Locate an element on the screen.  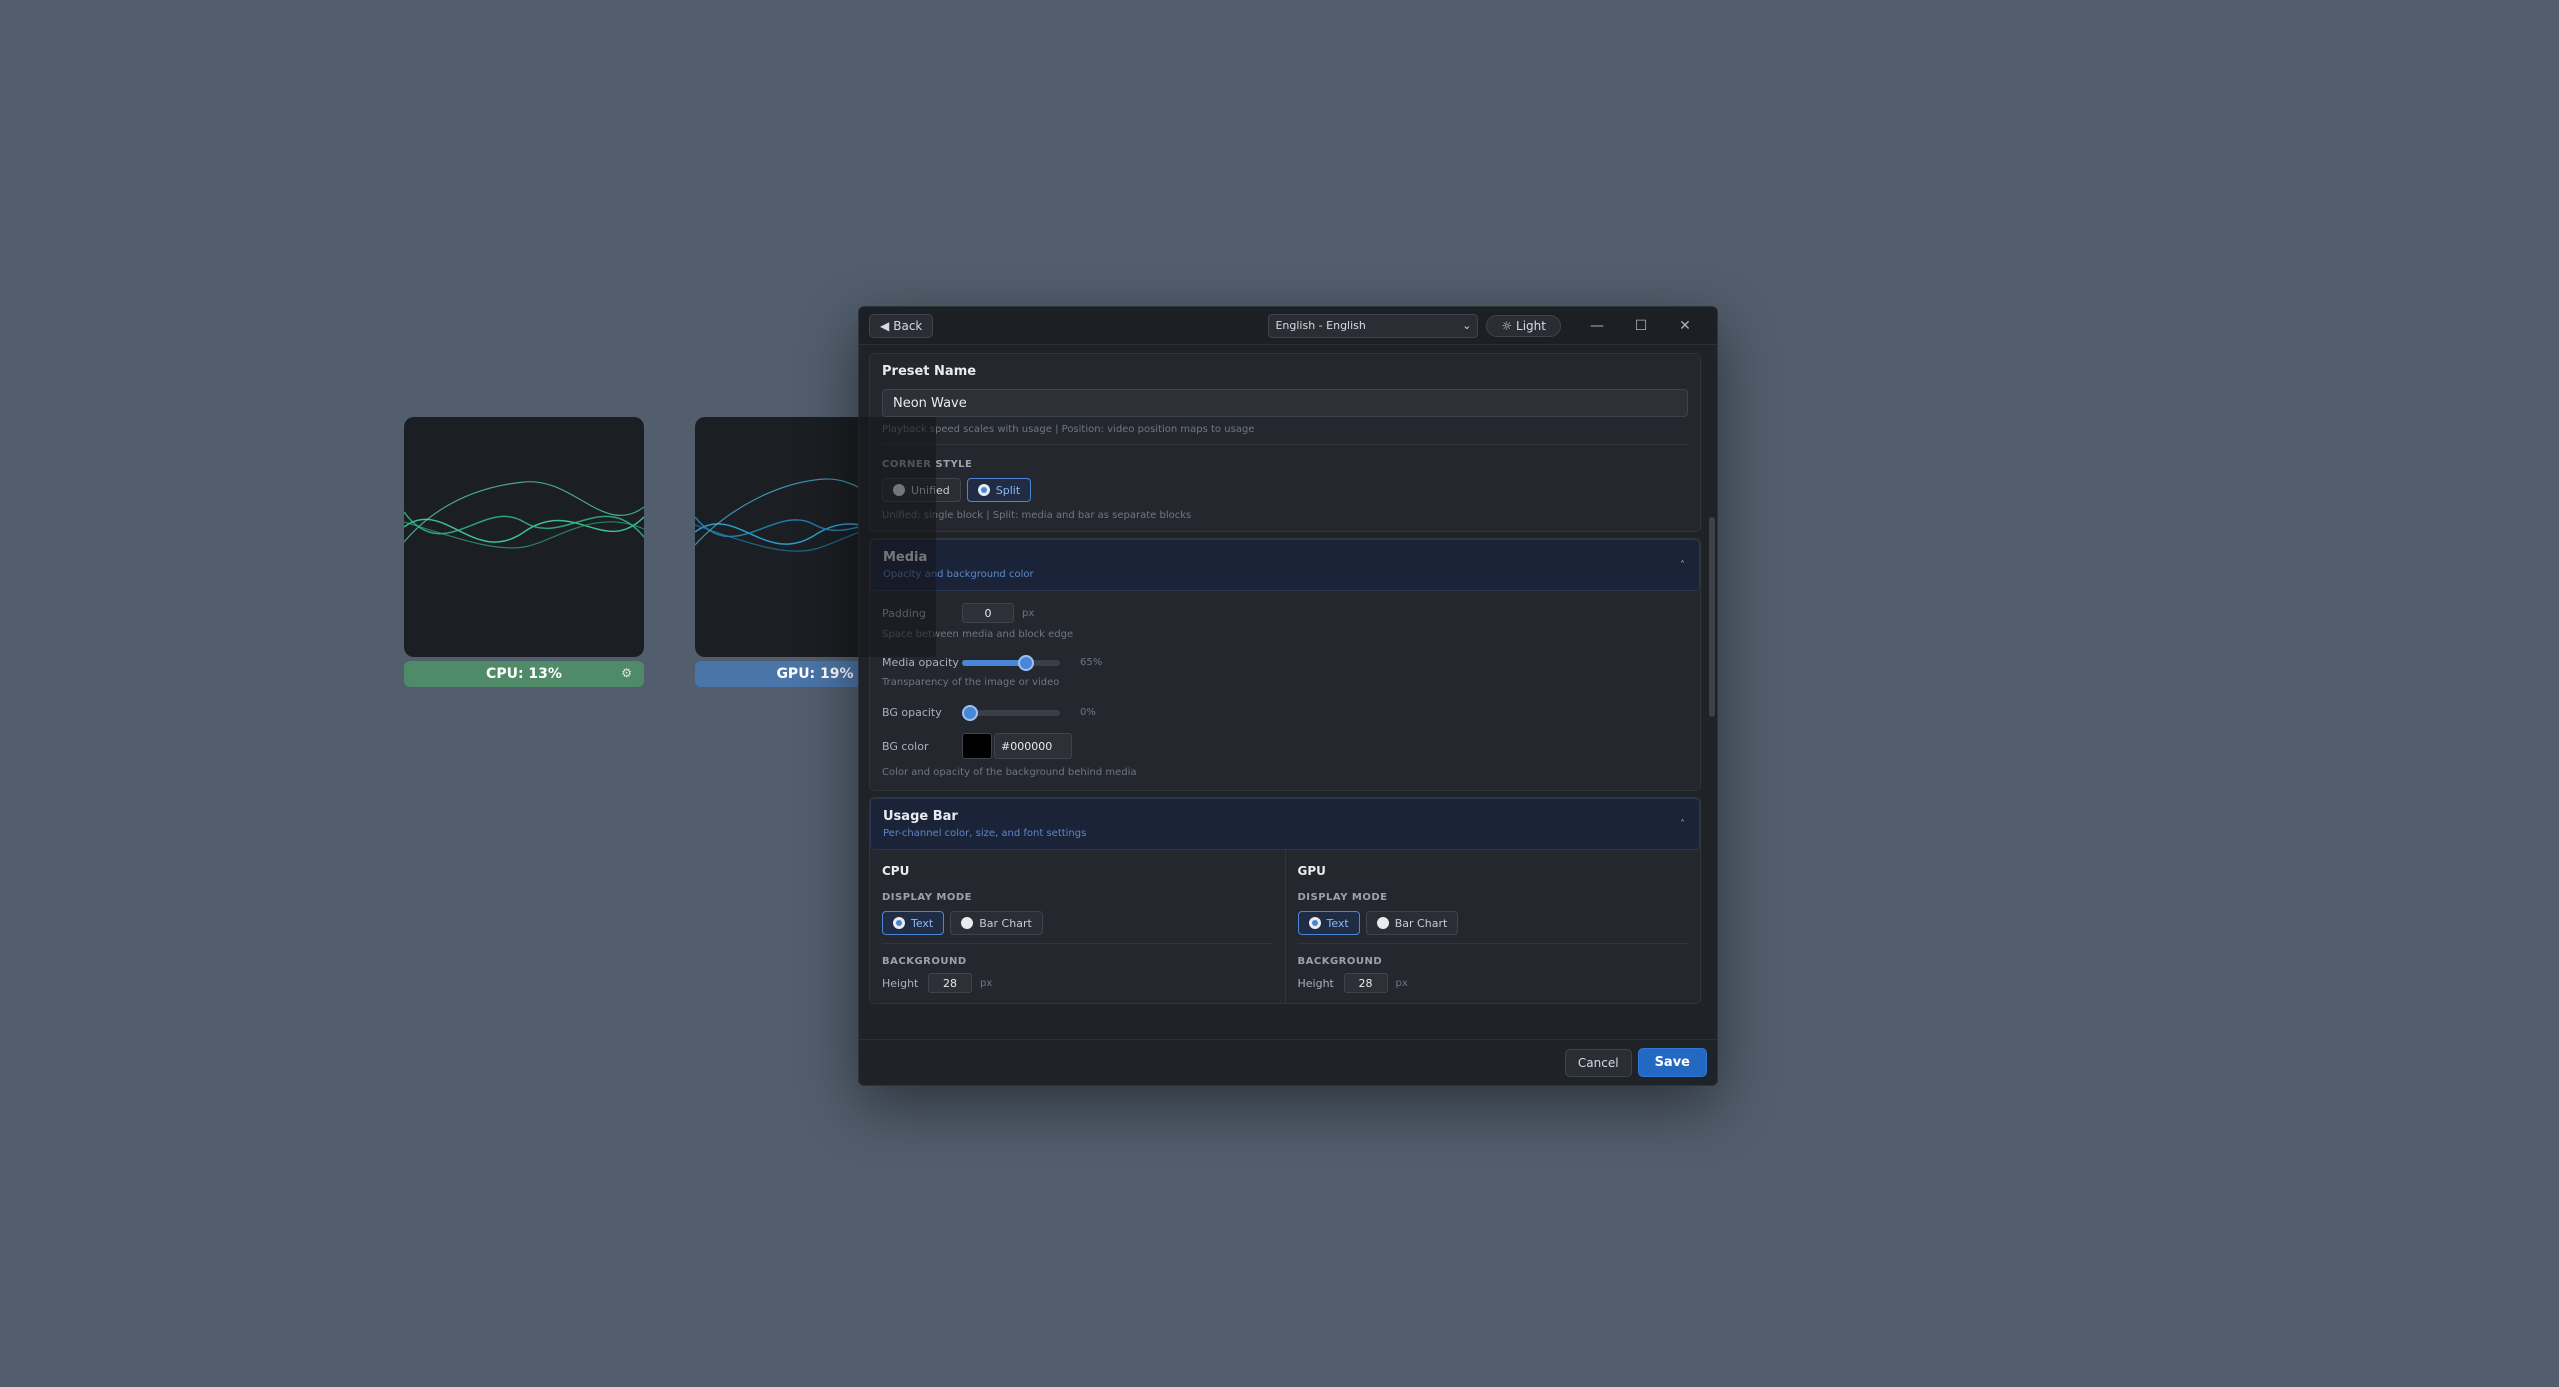
cpu-channel-title: CPU is located at coordinates (896, 871).